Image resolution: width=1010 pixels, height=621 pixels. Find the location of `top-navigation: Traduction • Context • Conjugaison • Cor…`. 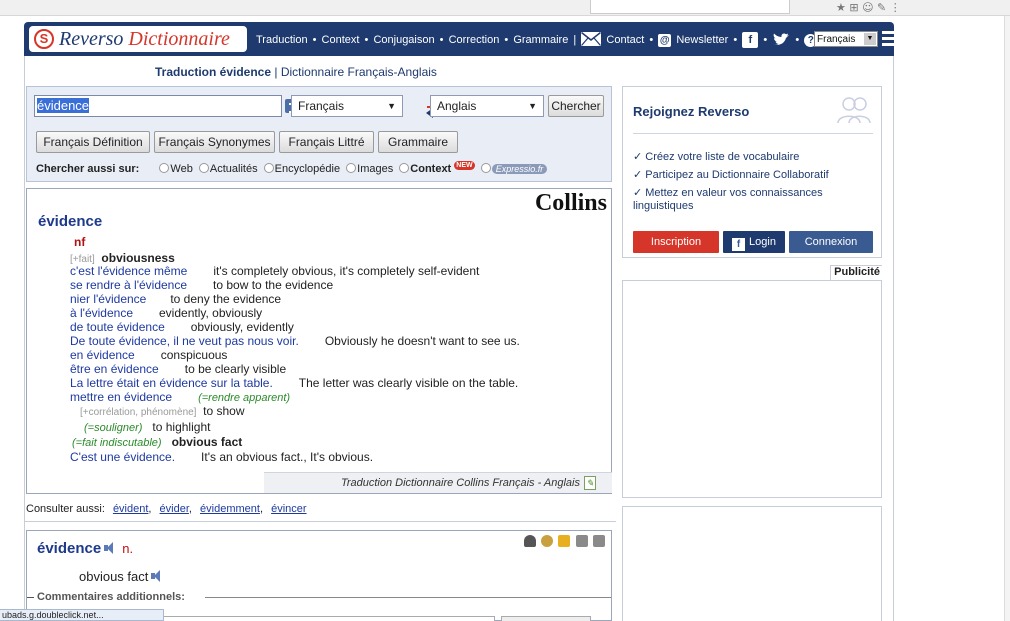

top-navigation: Traduction • Context • Conjugaison • Cor… is located at coordinates (537, 39).